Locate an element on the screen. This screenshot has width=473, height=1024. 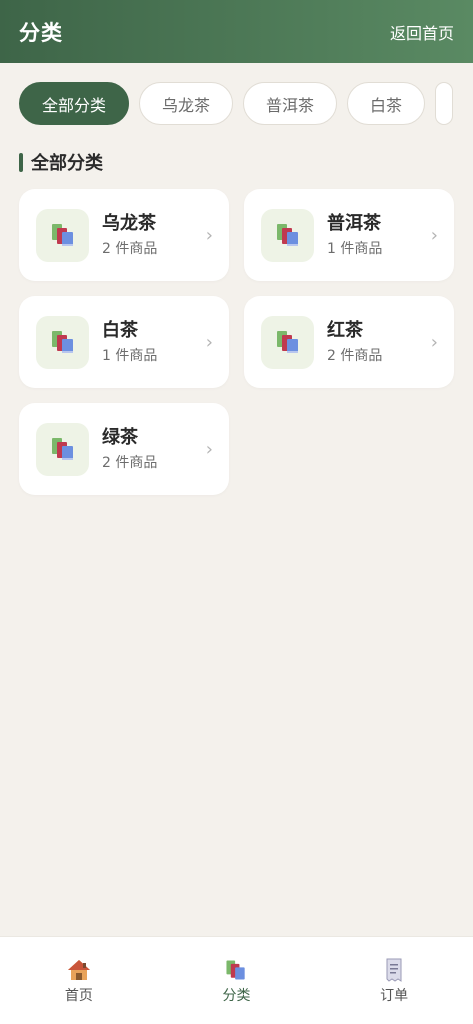
category-info: 绿茶 2 件商品 is located at coordinates (154, 449).